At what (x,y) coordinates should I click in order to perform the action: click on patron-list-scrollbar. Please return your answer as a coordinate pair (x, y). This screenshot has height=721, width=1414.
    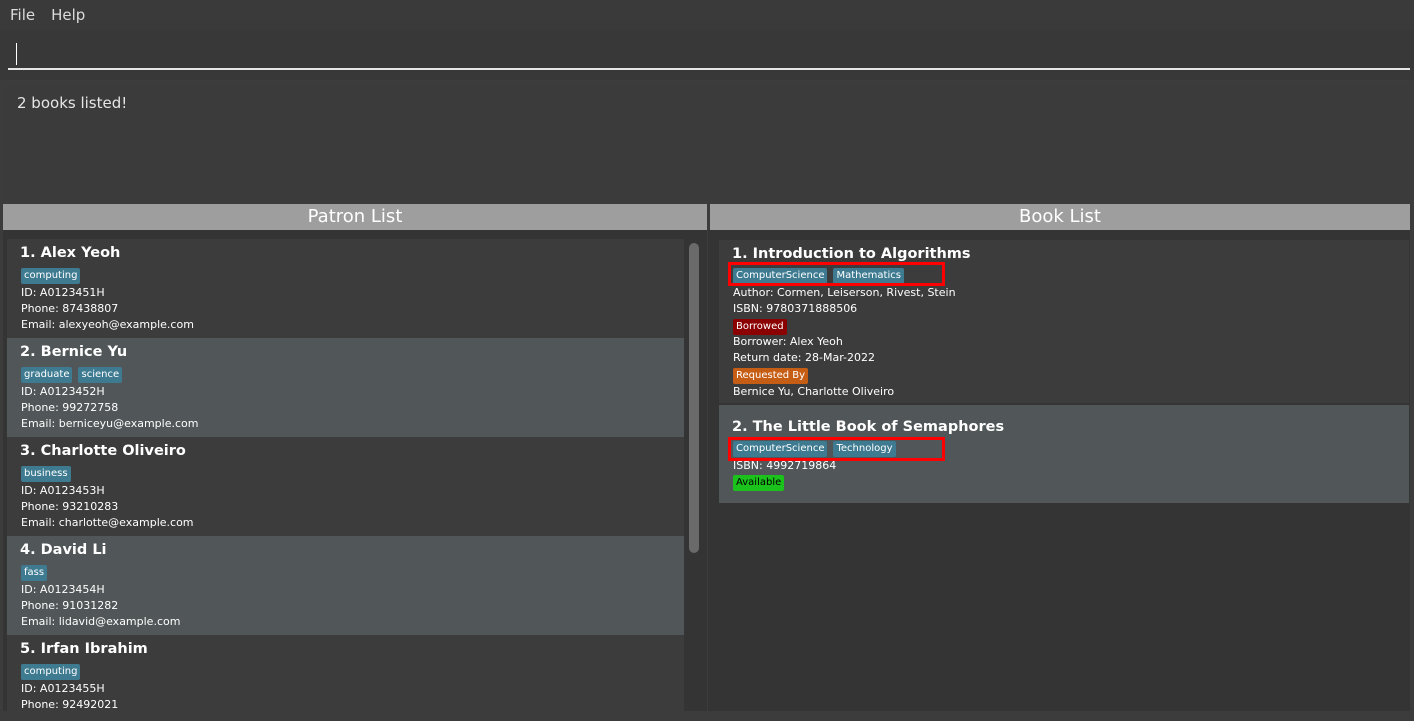
    Looking at the image, I should click on (694, 398).